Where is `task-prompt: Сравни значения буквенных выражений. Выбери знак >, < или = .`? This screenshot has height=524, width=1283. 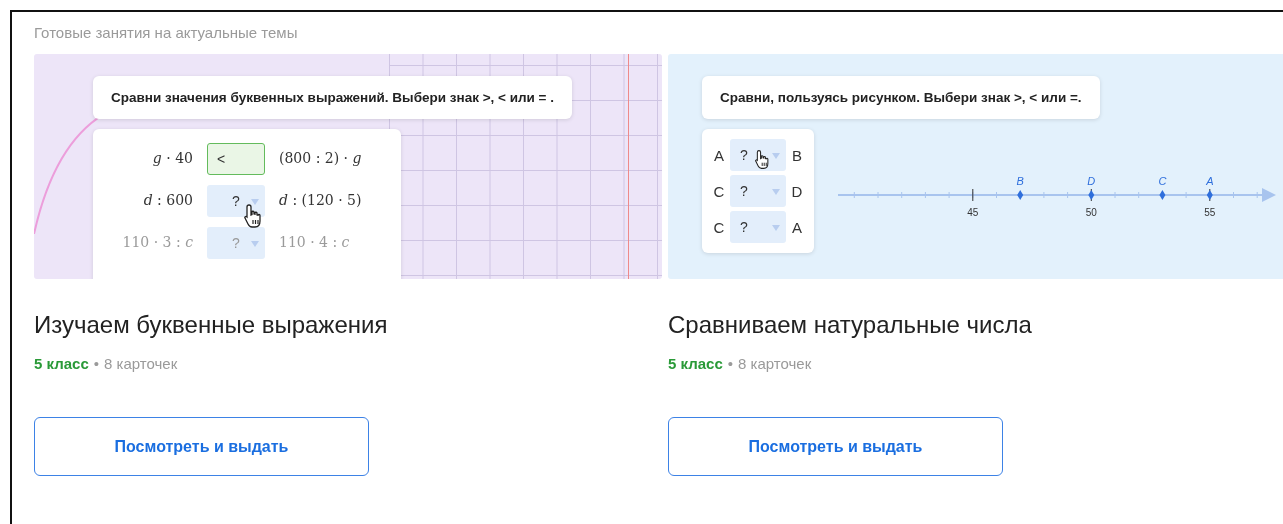
task-prompt: Сравни значения буквенных выражений. Выбери знак >, < или = . is located at coordinates (332, 97).